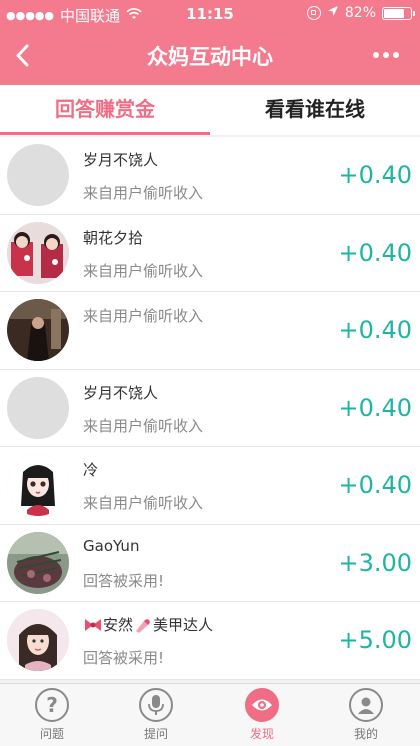  I want to click on tab-mine: 我的, so click(366, 715).